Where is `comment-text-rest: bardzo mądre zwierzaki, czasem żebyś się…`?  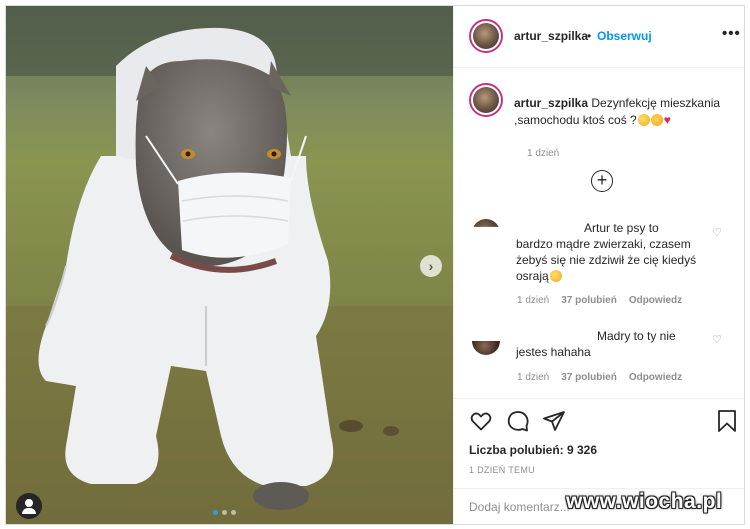 comment-text-rest: bardzo mądre zwierzaki, czasem żebyś się… is located at coordinates (606, 260).